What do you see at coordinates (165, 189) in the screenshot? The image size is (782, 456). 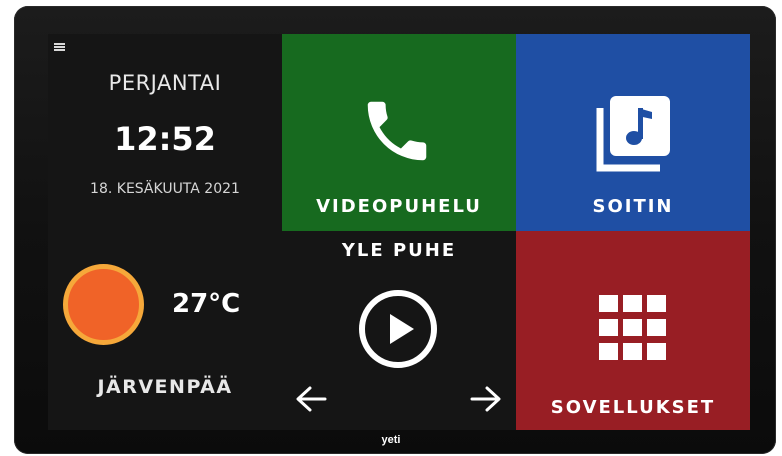 I see `date-label: 18. KESÄKUUTA 2021` at bounding box center [165, 189].